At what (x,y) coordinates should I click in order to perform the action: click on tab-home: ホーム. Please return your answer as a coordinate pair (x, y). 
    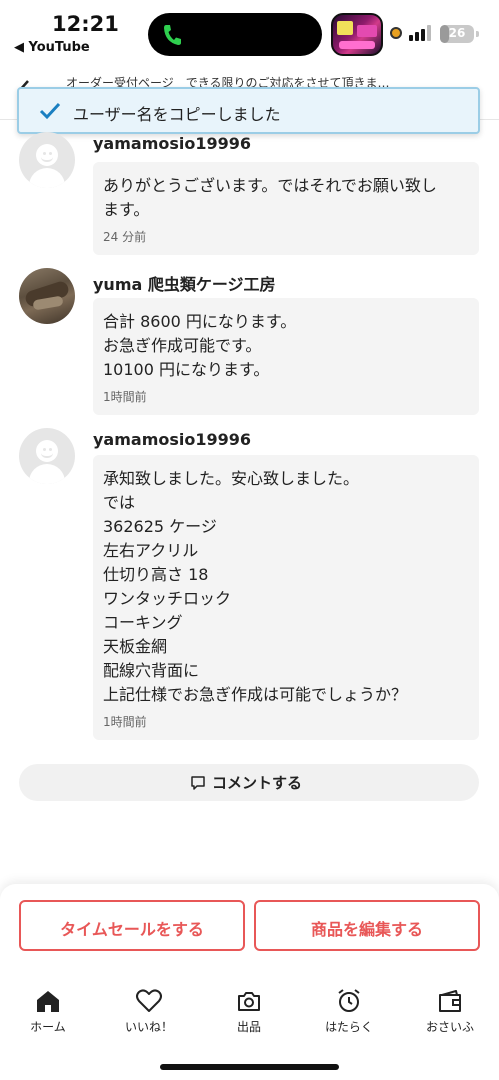
    Looking at the image, I should click on (49, 1014).